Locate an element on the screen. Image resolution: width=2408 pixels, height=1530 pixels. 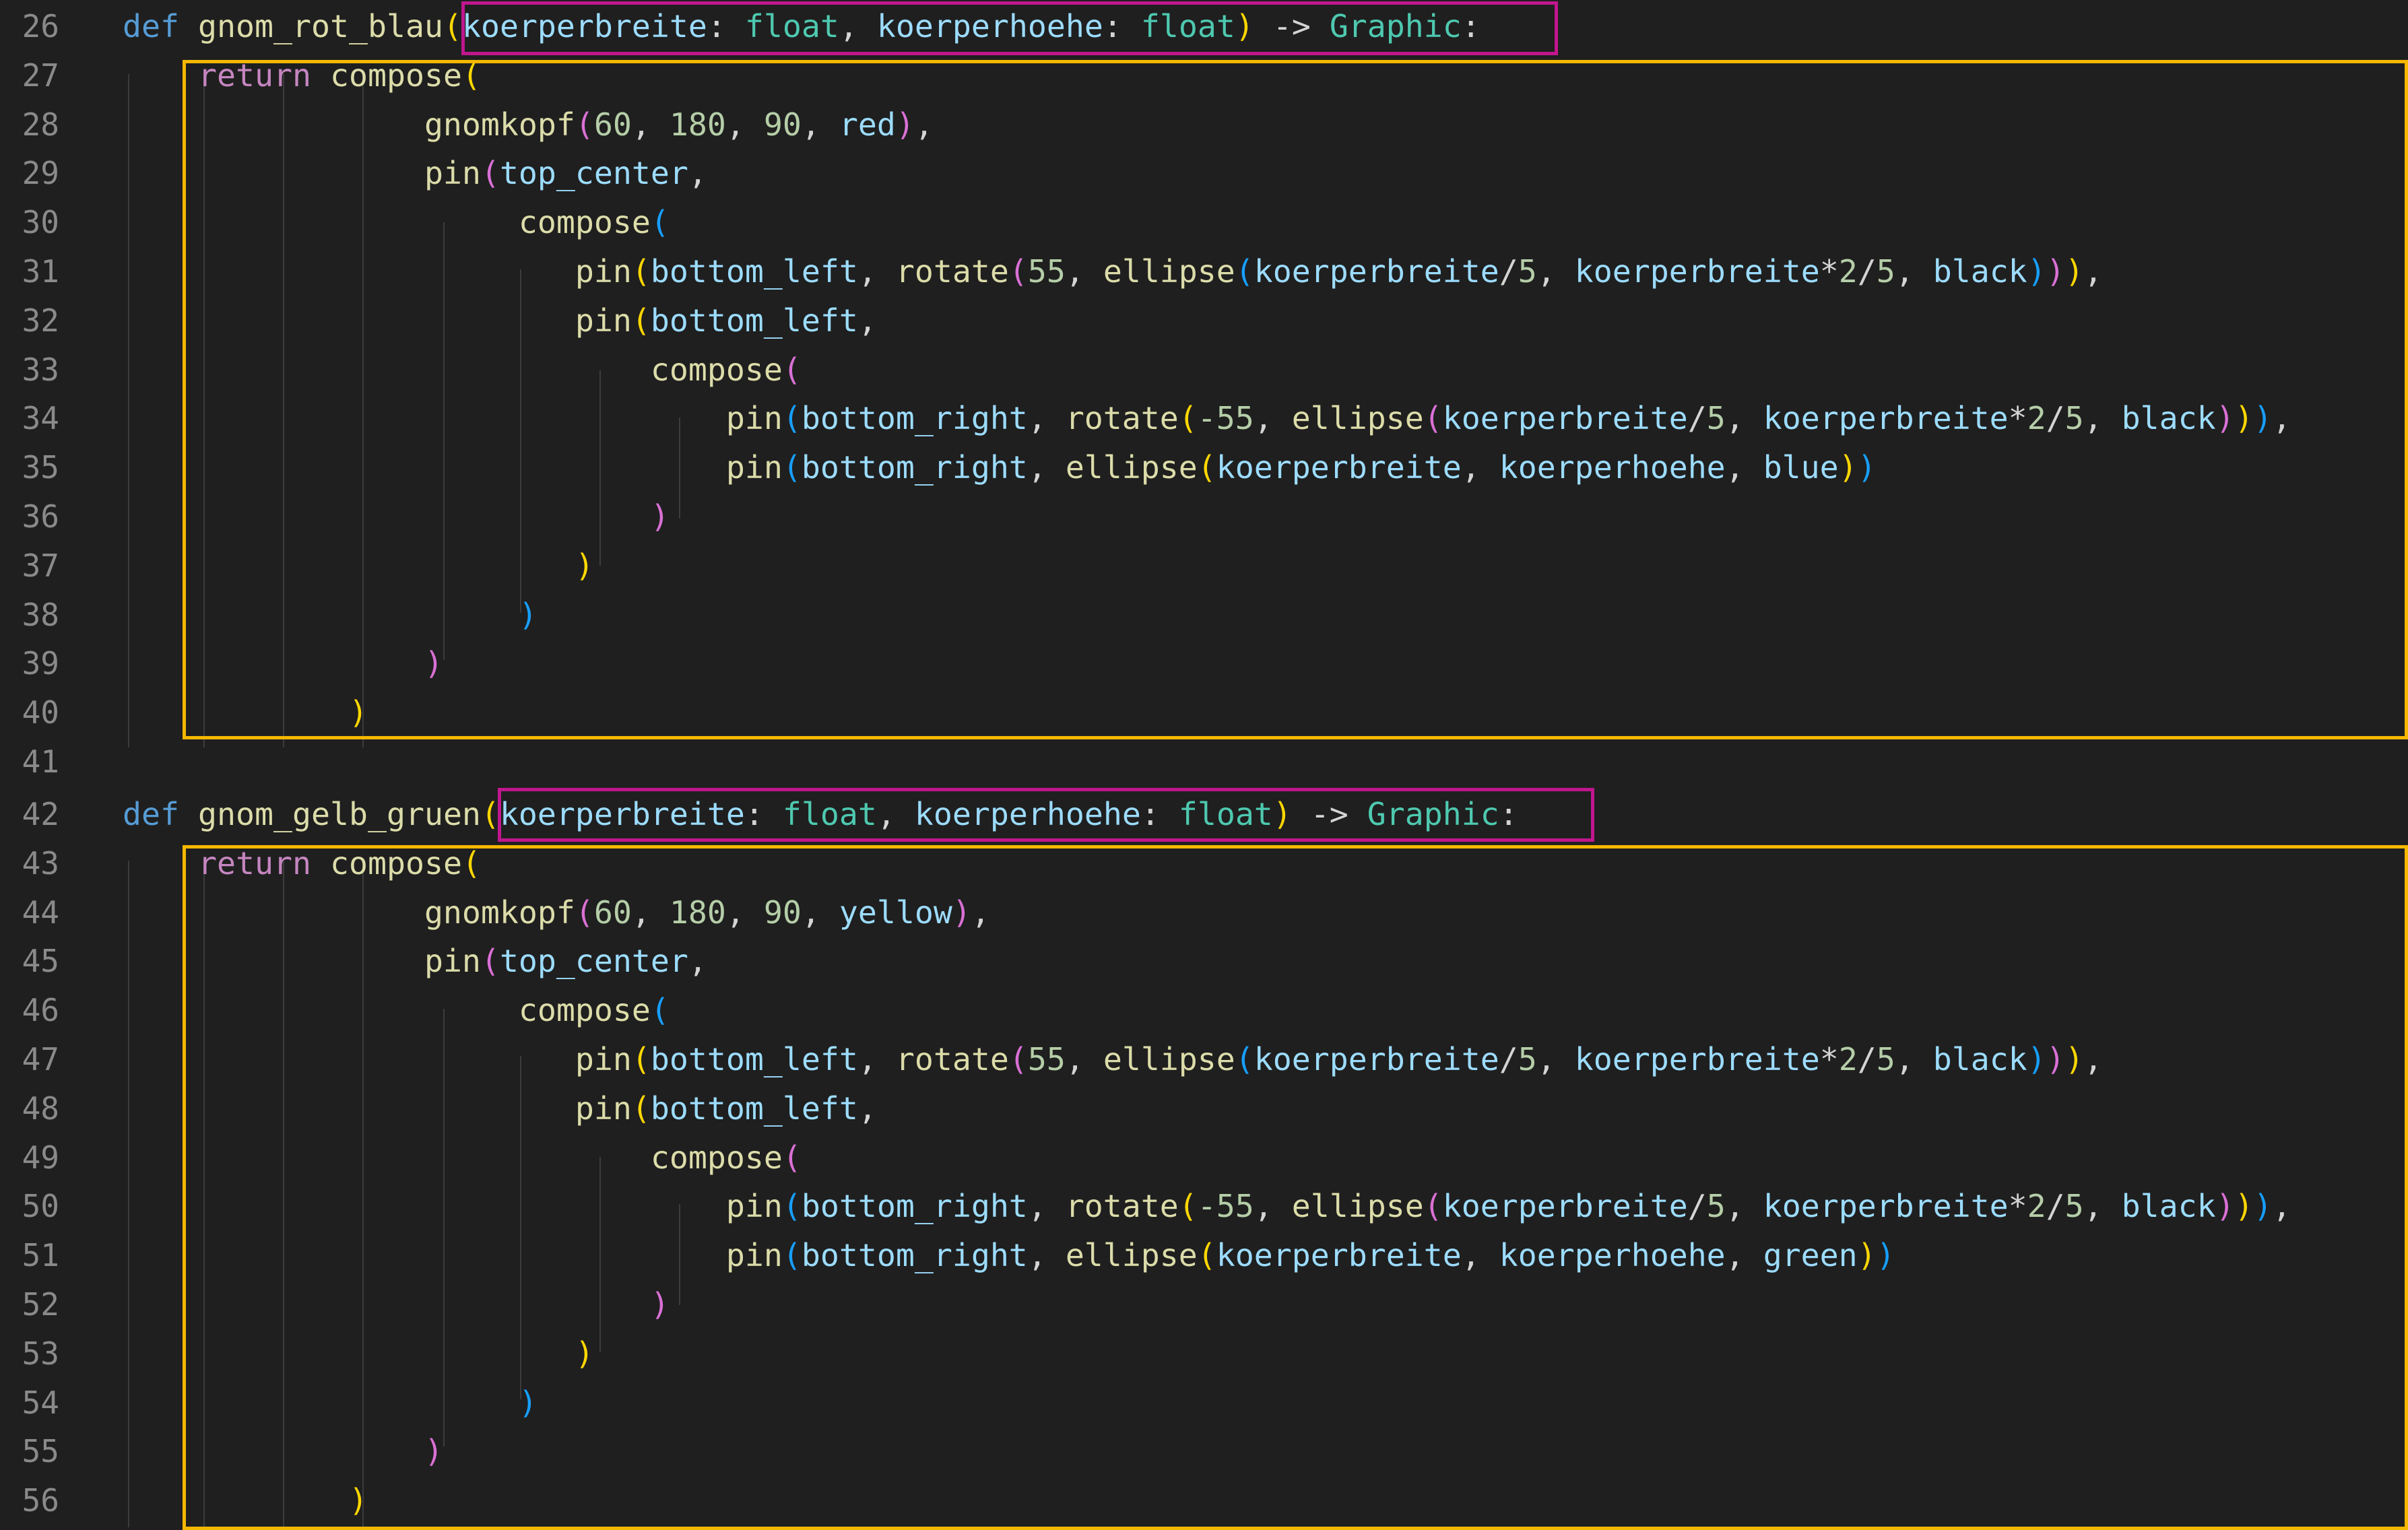
line-number: 36 is located at coordinates (40, 516).